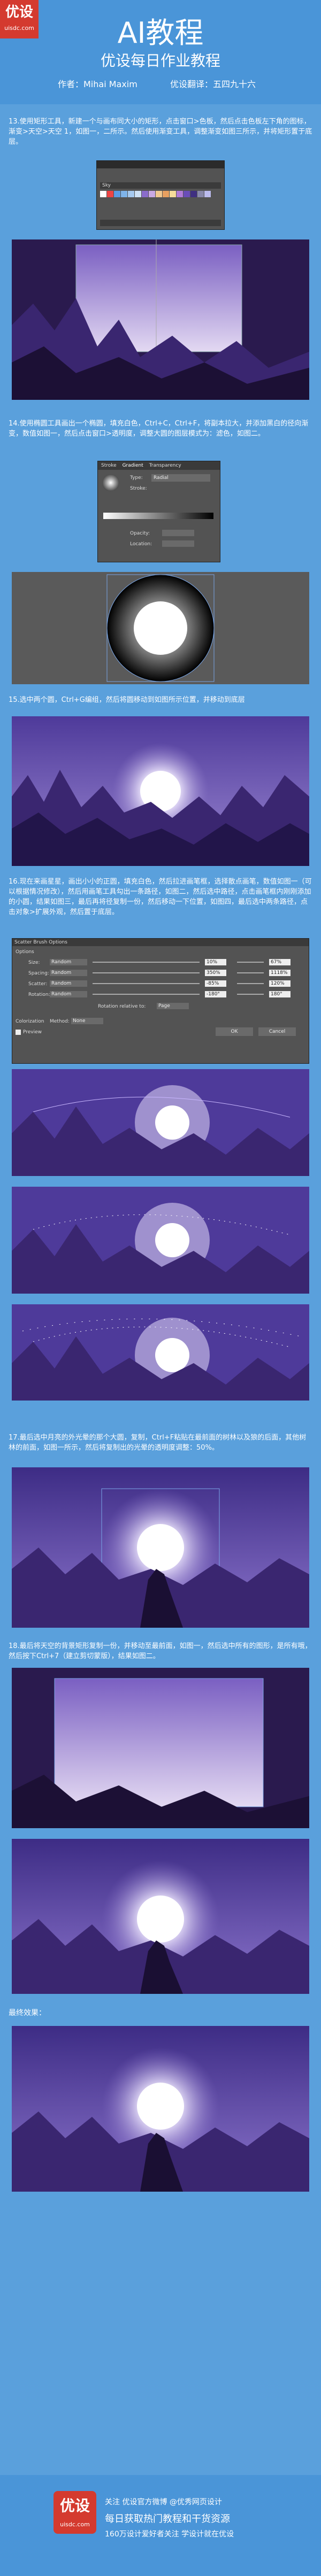  I want to click on page-subtitle: 优设每日作业教程, so click(160, 60).